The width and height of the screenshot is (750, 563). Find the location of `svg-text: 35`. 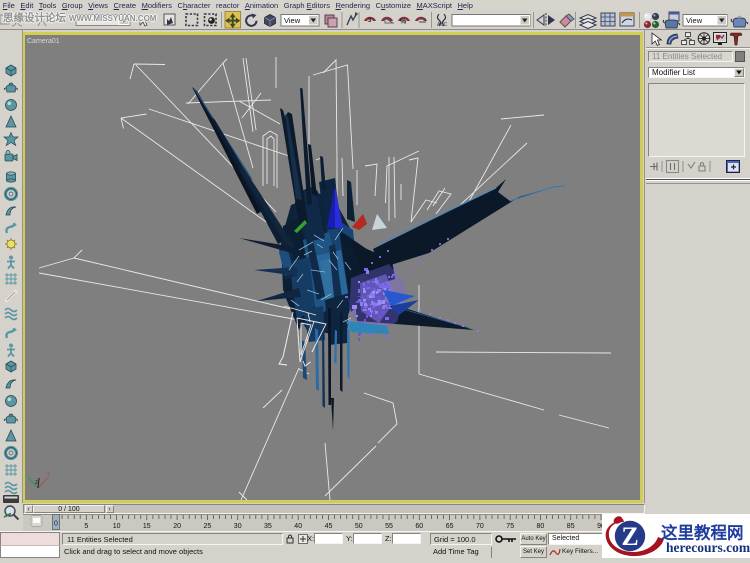

svg-text: 35 is located at coordinates (268, 526).